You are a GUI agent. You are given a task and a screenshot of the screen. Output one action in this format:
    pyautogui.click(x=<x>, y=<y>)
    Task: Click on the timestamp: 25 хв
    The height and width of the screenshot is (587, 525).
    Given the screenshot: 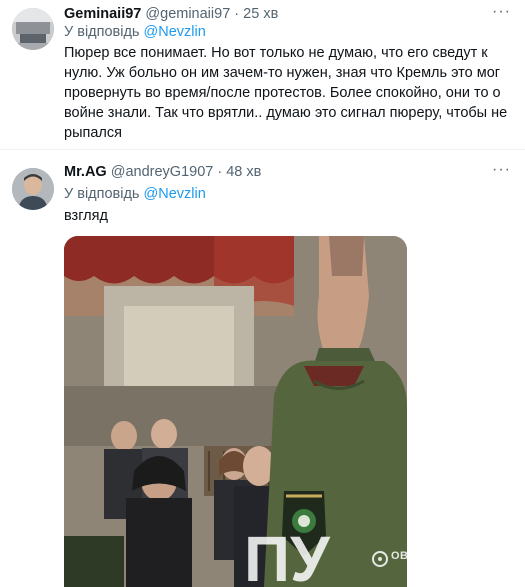 What is the action you would take?
    pyautogui.click(x=260, y=14)
    